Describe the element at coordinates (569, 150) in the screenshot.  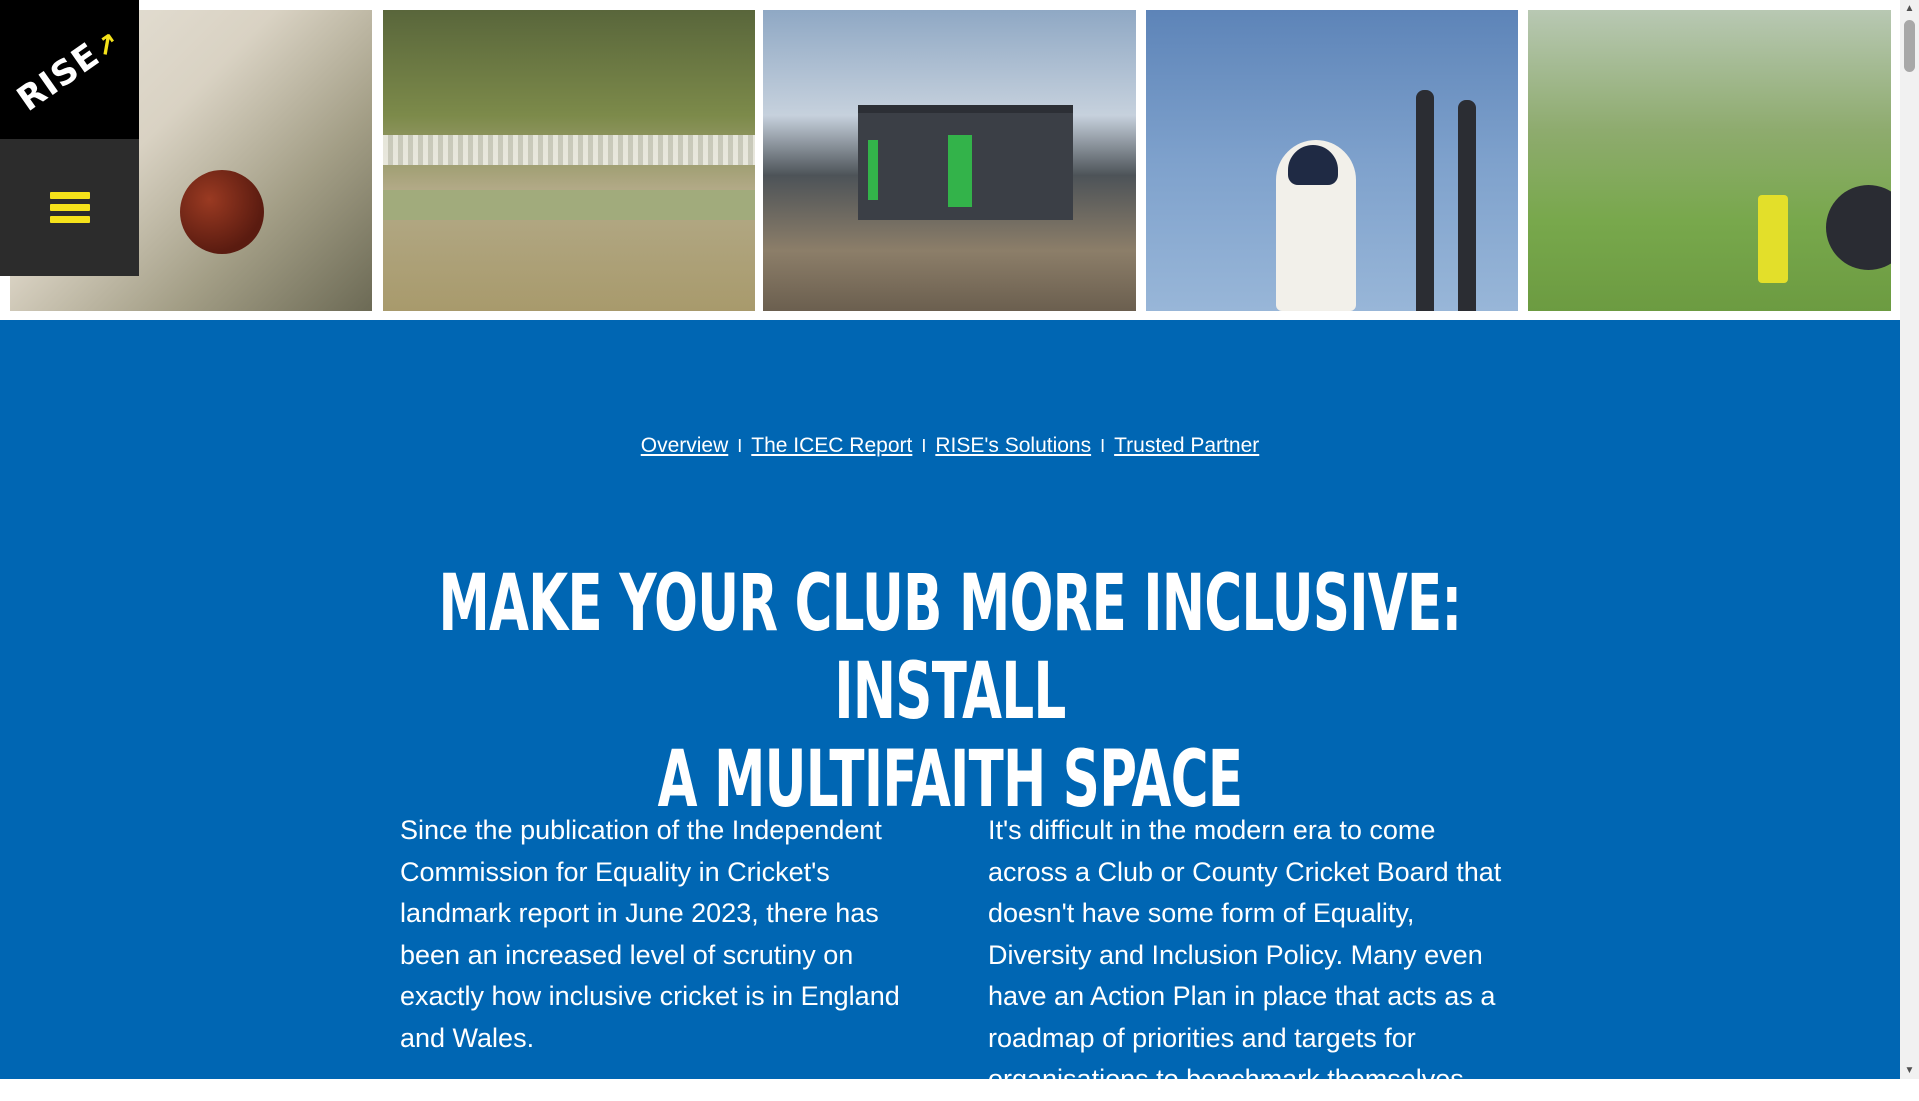
I see `picket-fence-graphic` at that location.